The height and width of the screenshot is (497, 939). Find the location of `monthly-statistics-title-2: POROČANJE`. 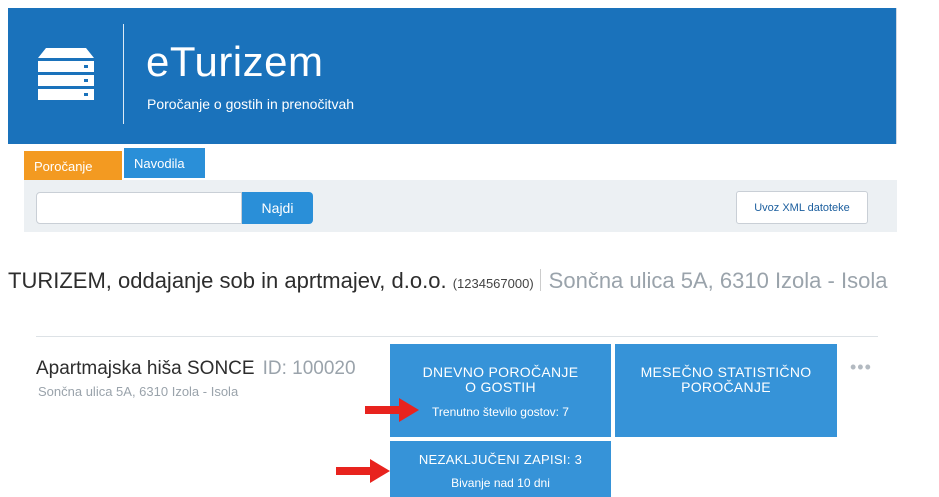

monthly-statistics-title-2: POROČANJE is located at coordinates (726, 387).